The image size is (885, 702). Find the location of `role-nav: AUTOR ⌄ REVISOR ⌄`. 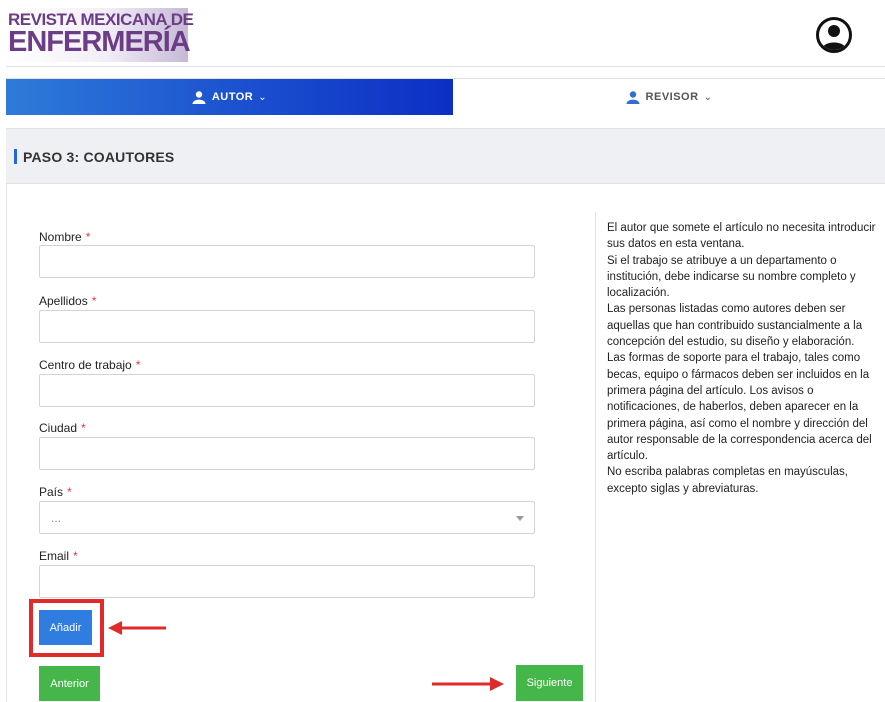

role-nav: AUTOR ⌄ REVISOR ⌄ is located at coordinates (445, 96).